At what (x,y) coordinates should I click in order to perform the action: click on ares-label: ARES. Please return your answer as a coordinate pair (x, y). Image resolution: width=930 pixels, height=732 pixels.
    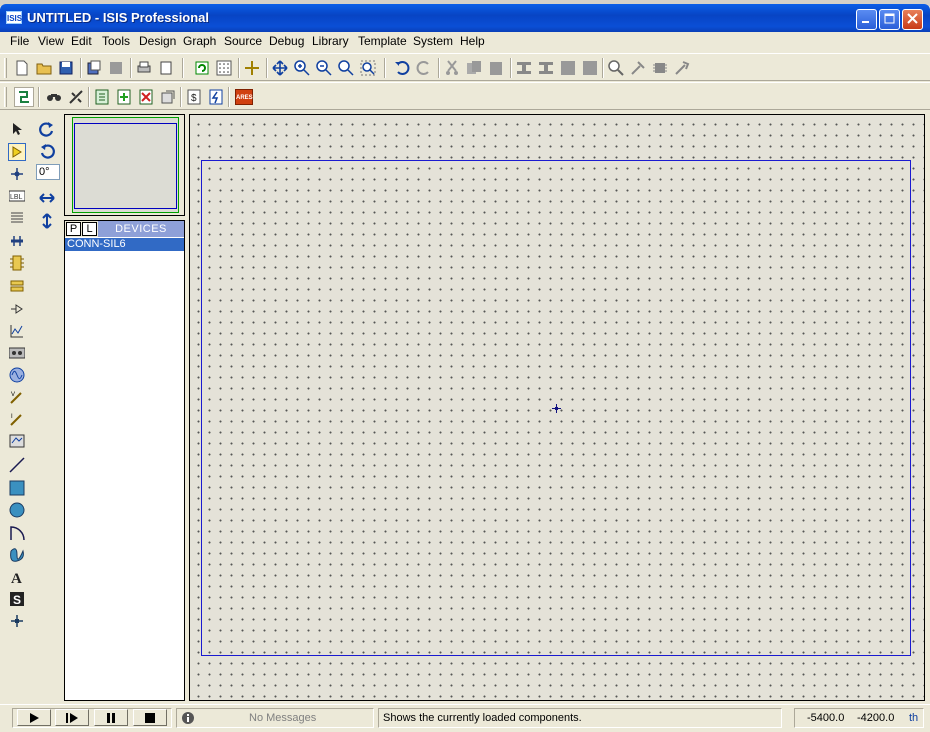
    Looking at the image, I should click on (244, 97).